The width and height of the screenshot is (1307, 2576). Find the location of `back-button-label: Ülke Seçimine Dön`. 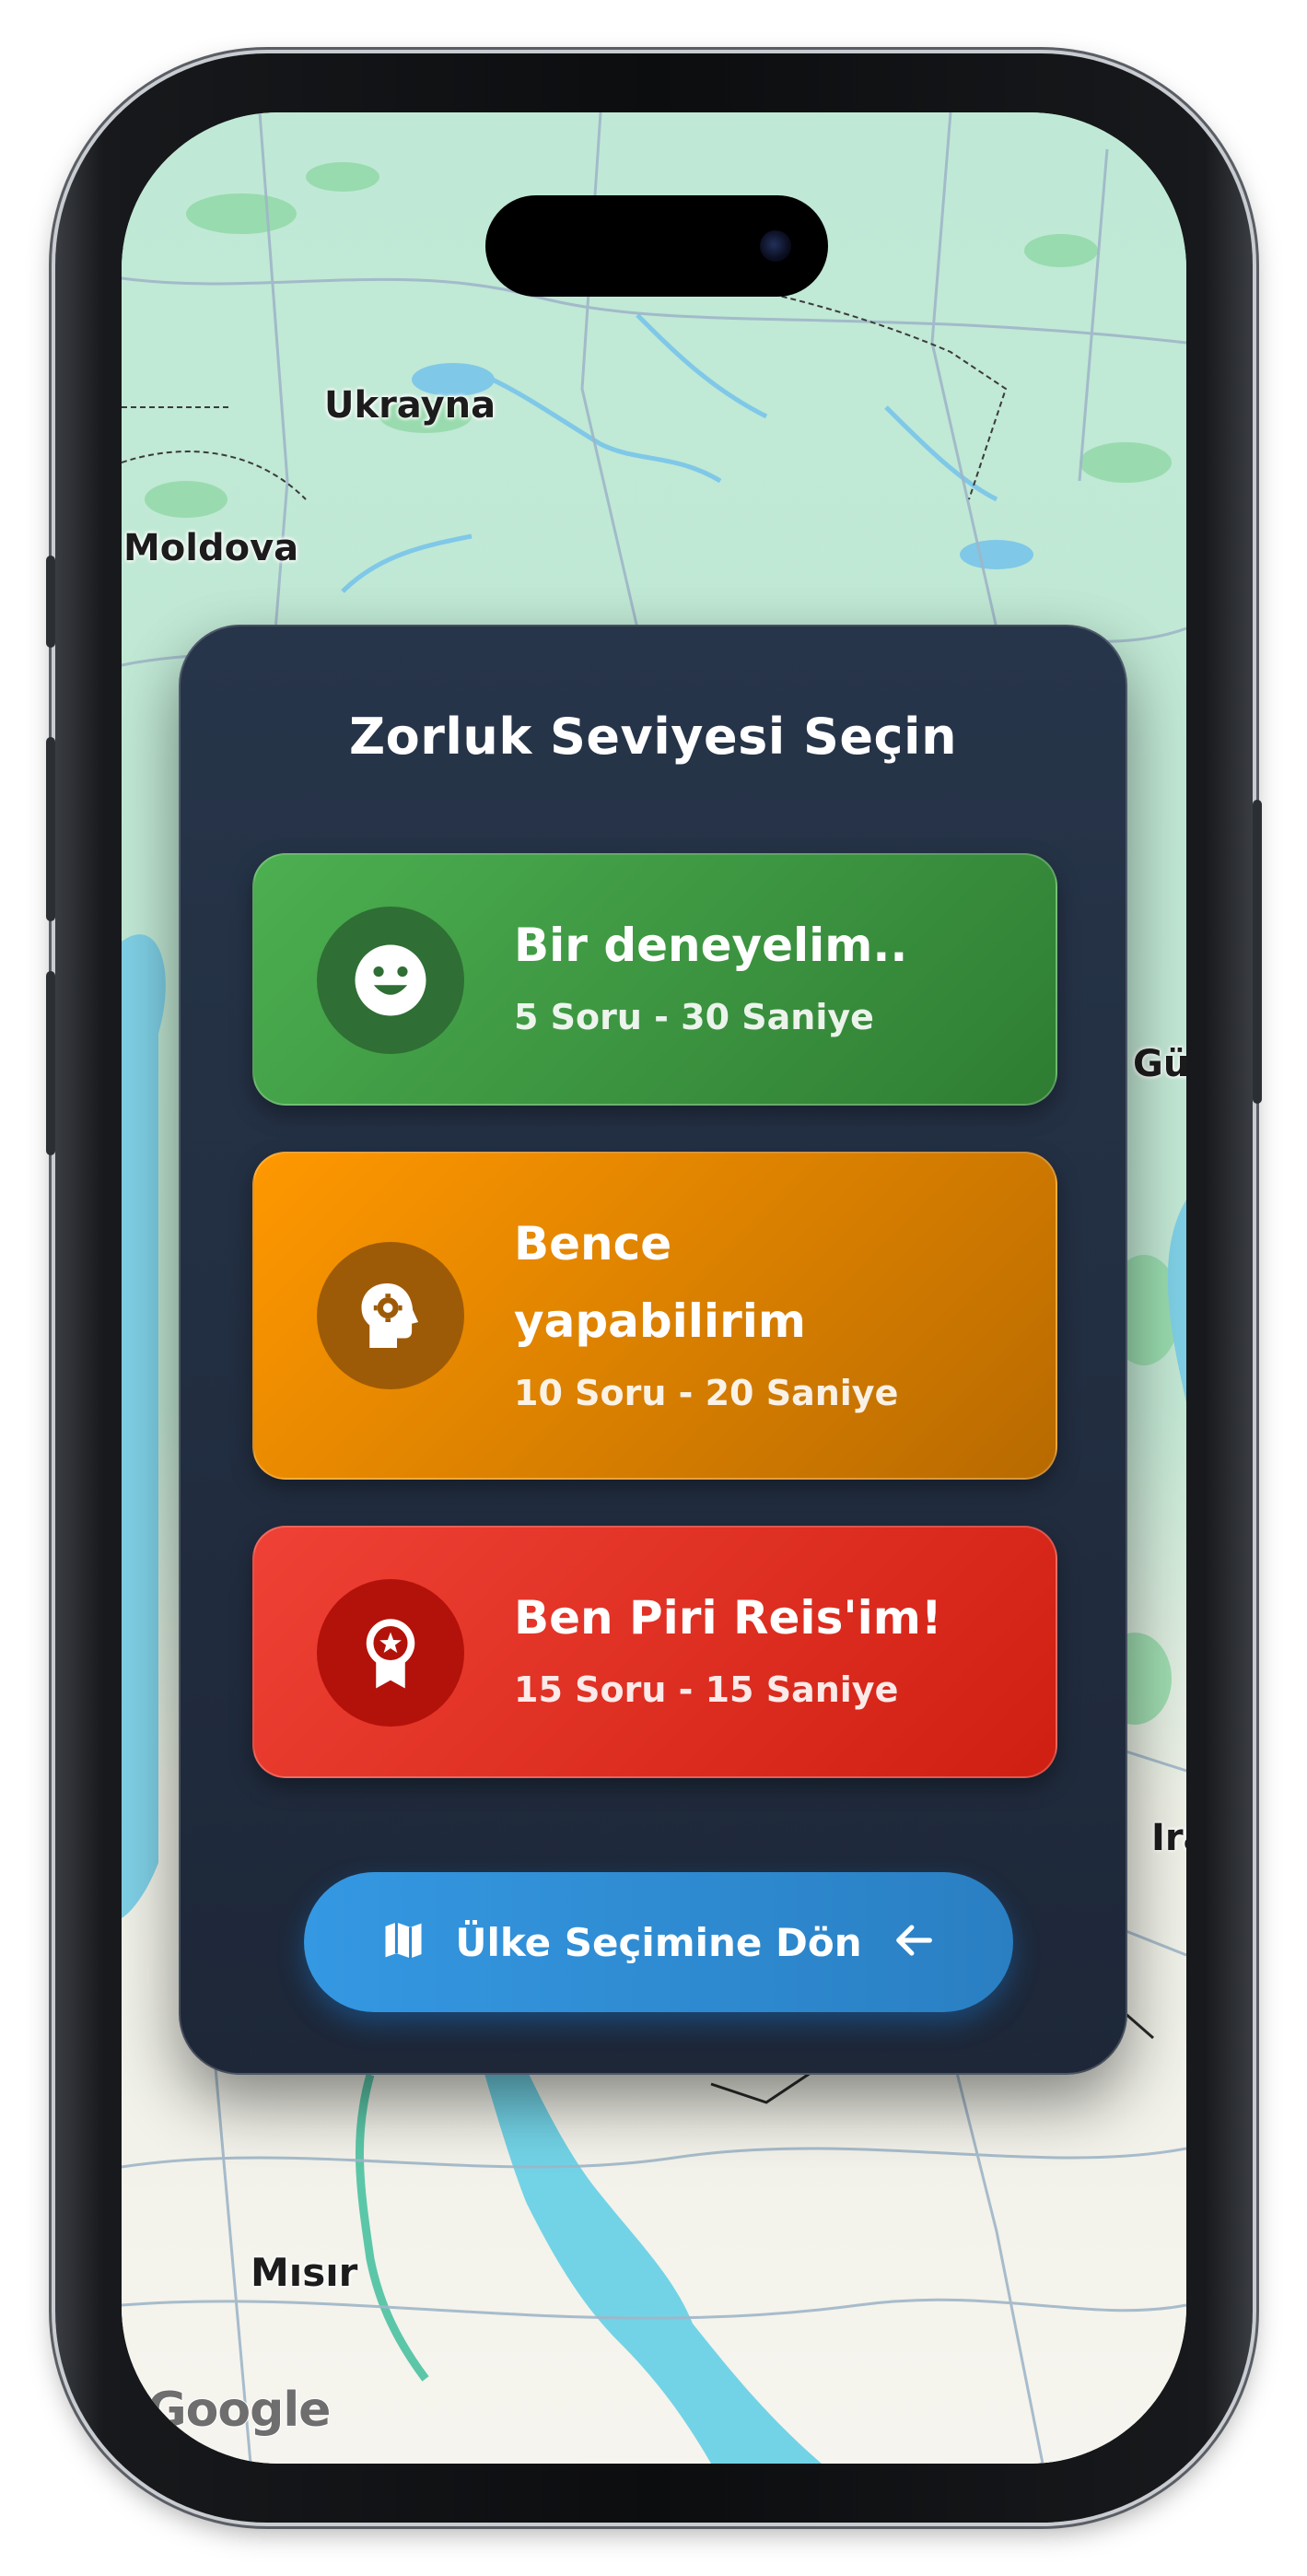

back-button-label: Ülke Seçimine Dön is located at coordinates (659, 1942).